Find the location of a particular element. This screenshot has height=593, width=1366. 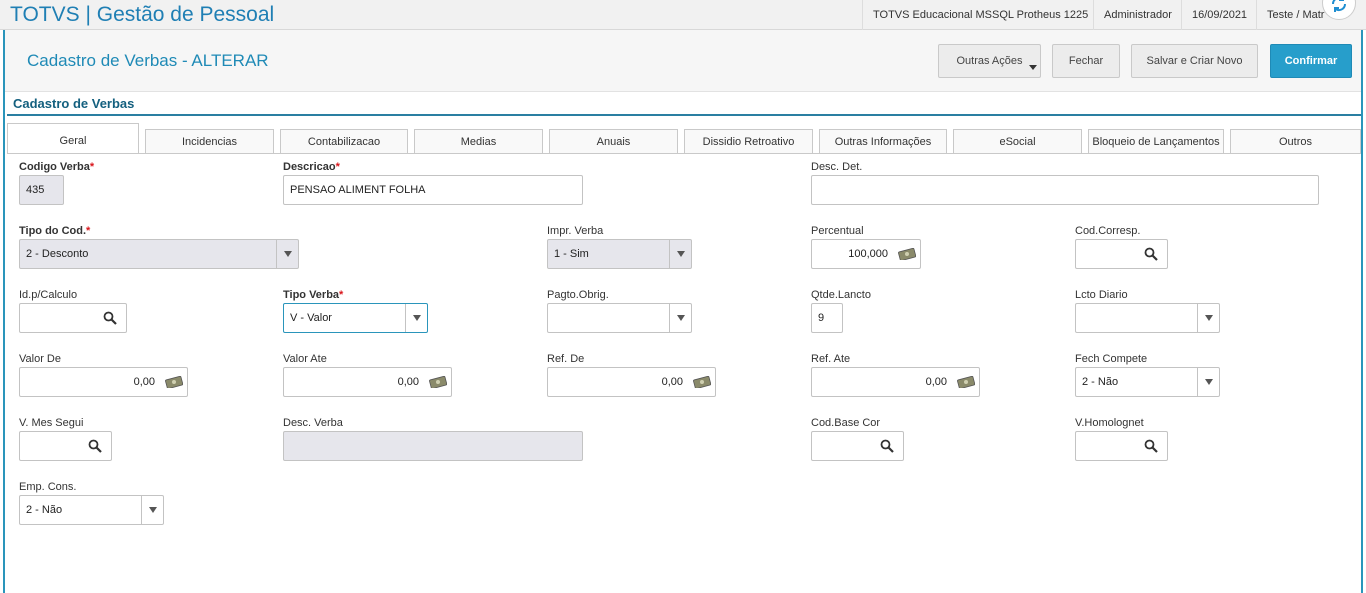

confirm-button: Confirmar is located at coordinates (1311, 61).